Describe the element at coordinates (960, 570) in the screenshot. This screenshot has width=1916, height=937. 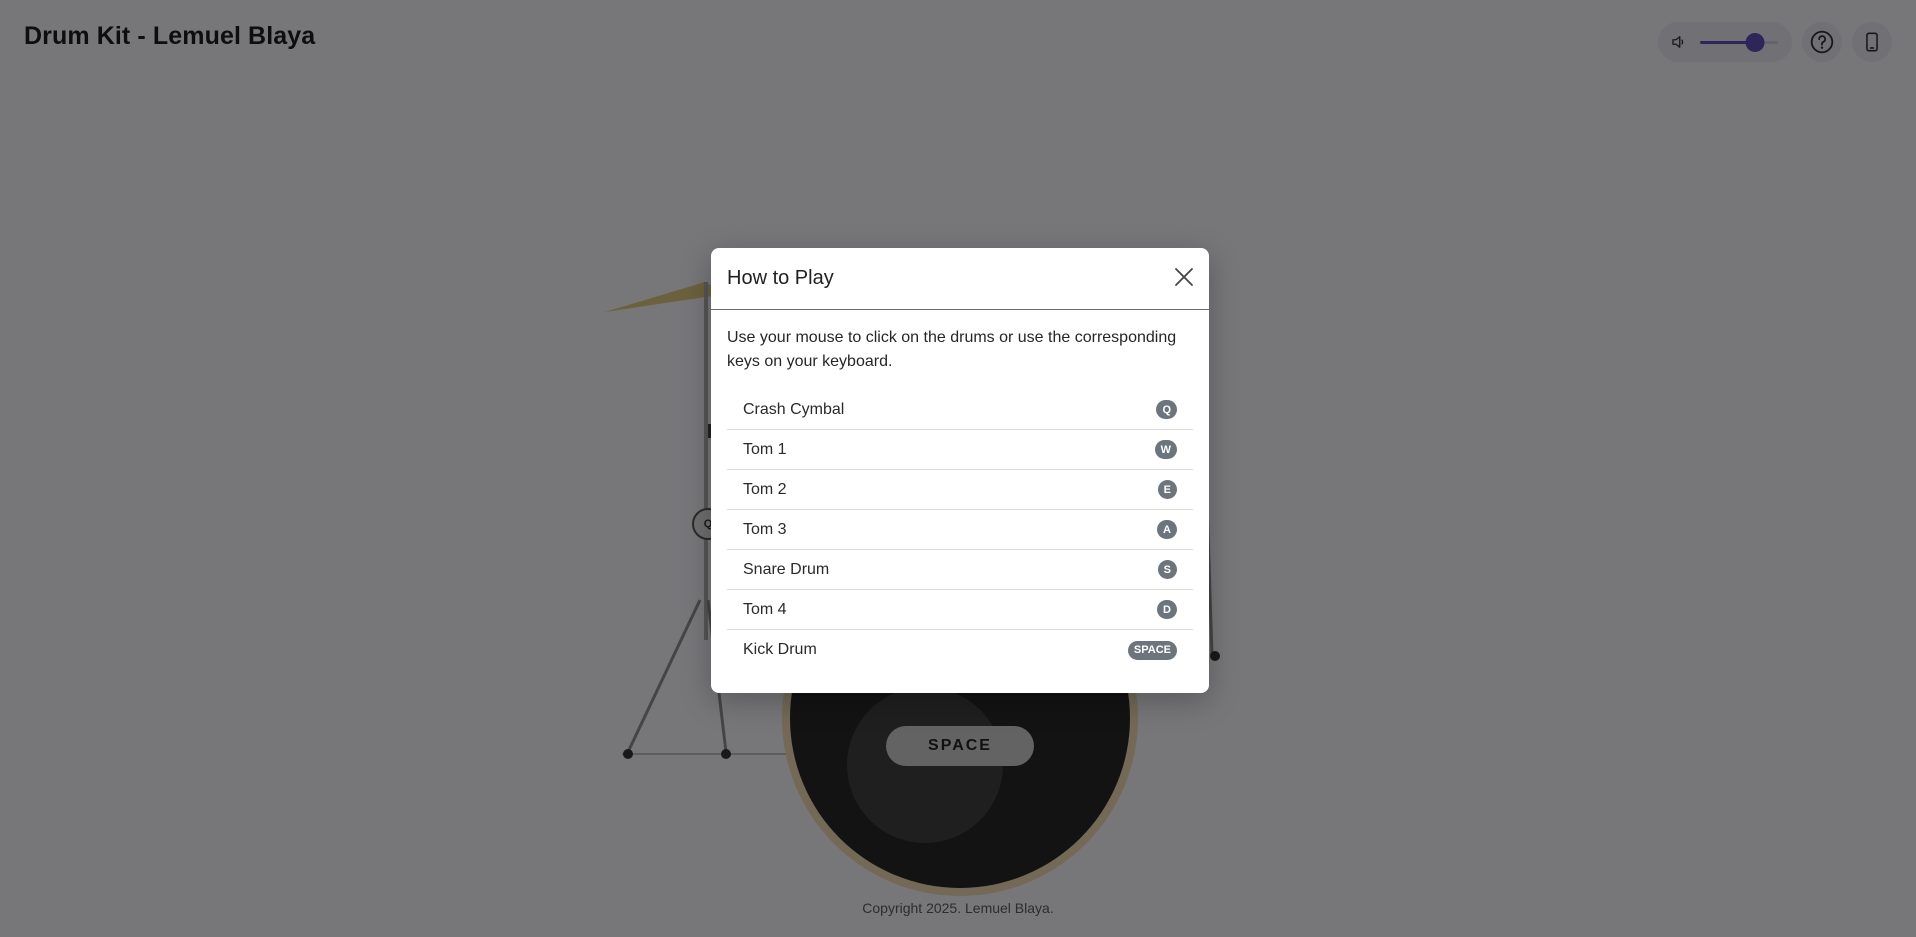
I see `list-item: Snare Drum S` at that location.